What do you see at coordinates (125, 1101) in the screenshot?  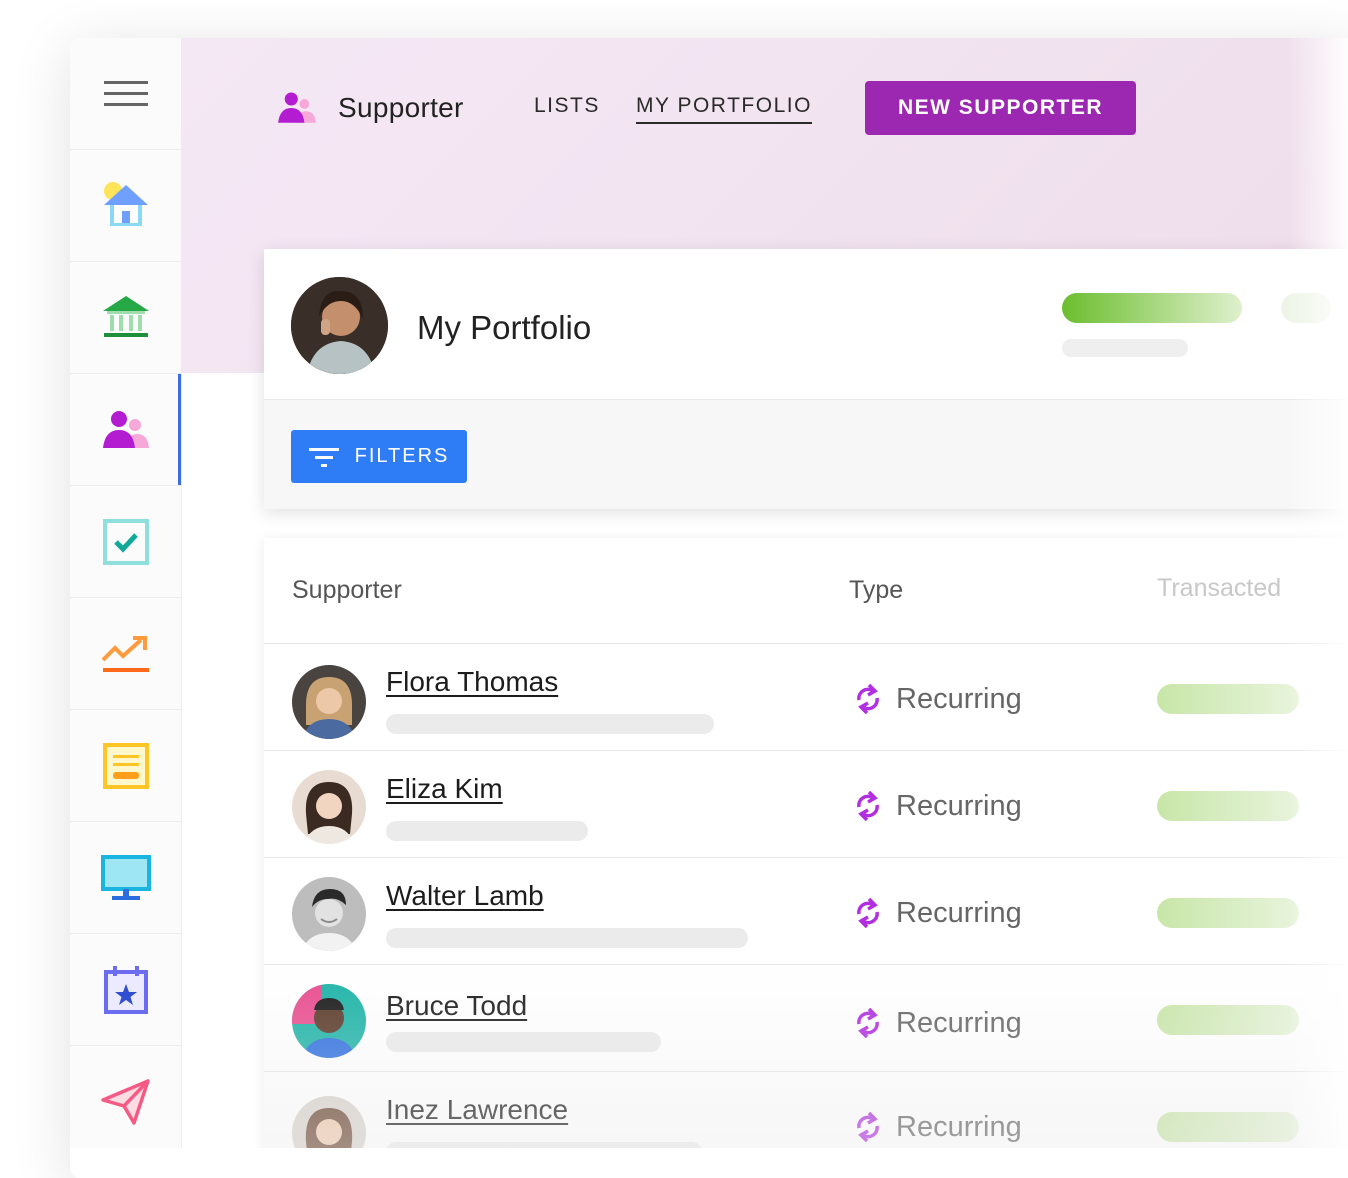 I see `send-icon` at bounding box center [125, 1101].